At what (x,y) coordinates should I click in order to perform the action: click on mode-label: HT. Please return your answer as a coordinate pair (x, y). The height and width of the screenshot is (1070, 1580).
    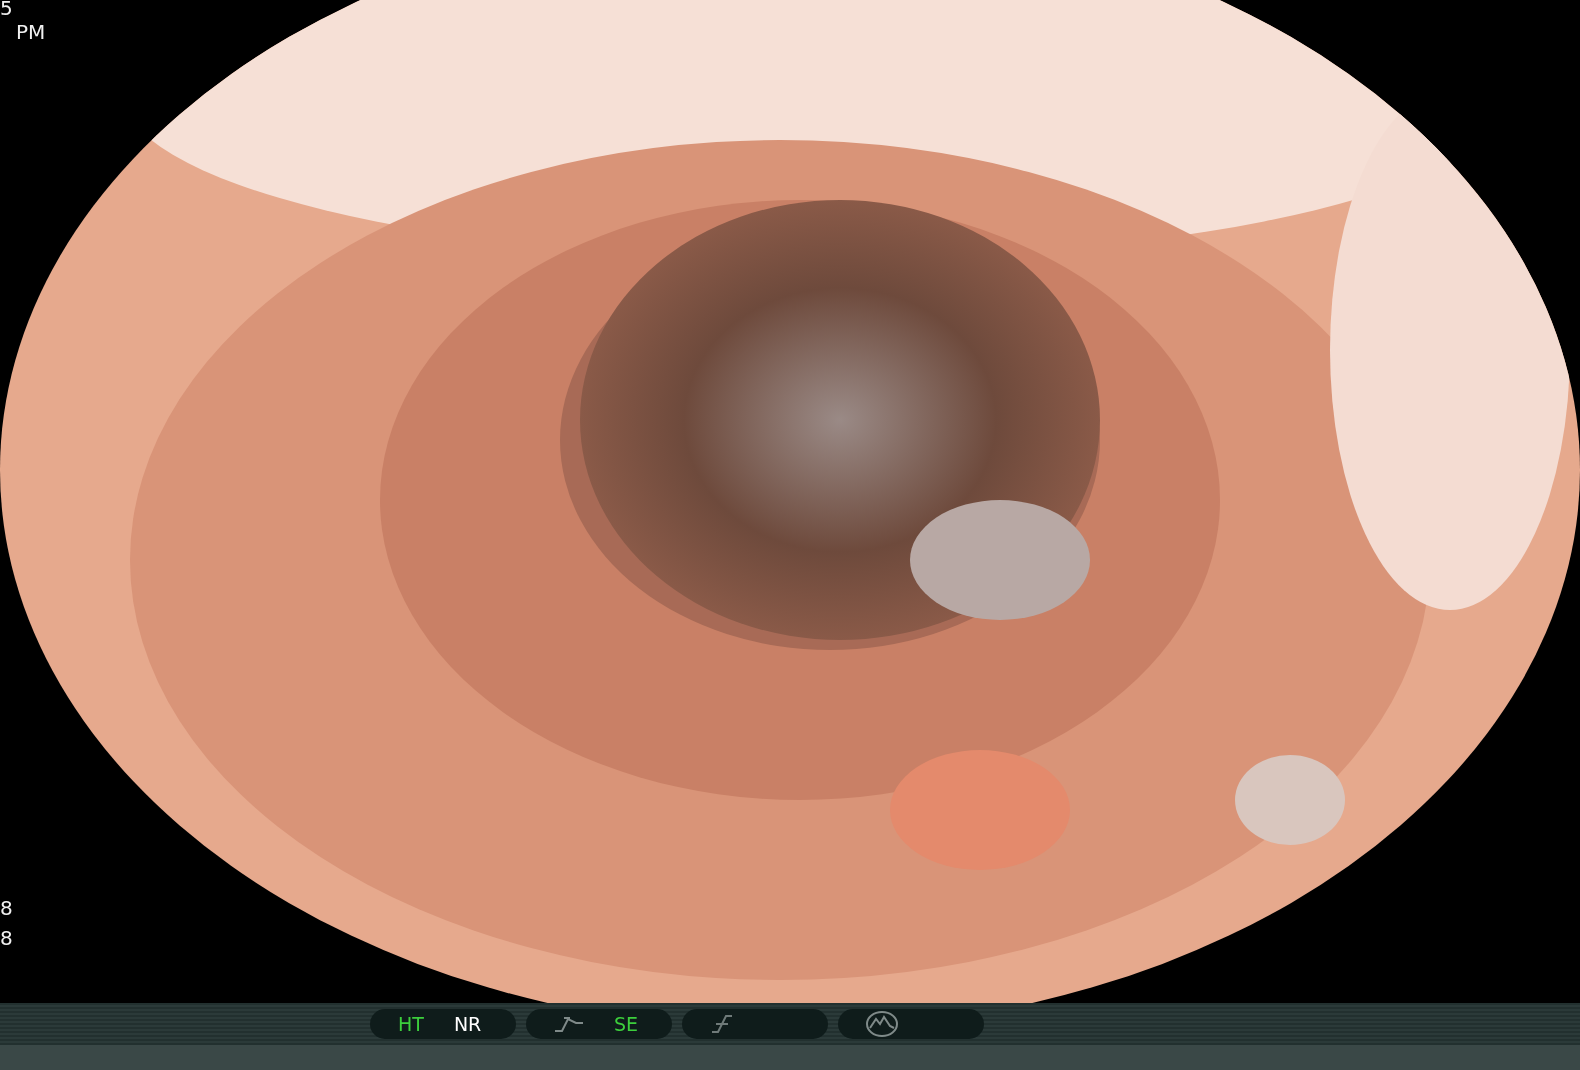
    Looking at the image, I should click on (411, 1024).